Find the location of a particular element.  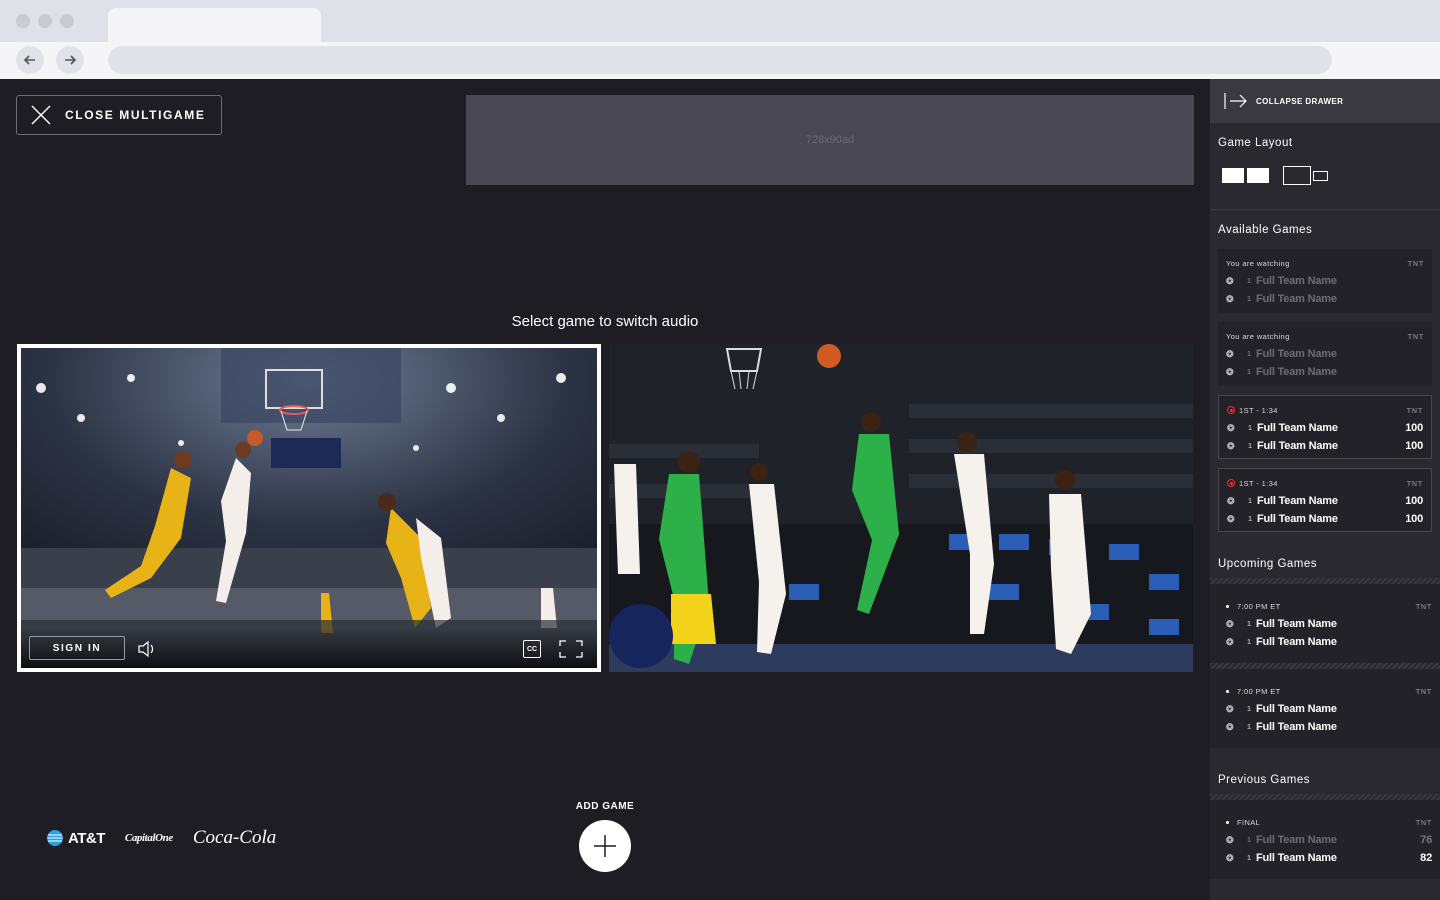

add-game-button is located at coordinates (605, 846).